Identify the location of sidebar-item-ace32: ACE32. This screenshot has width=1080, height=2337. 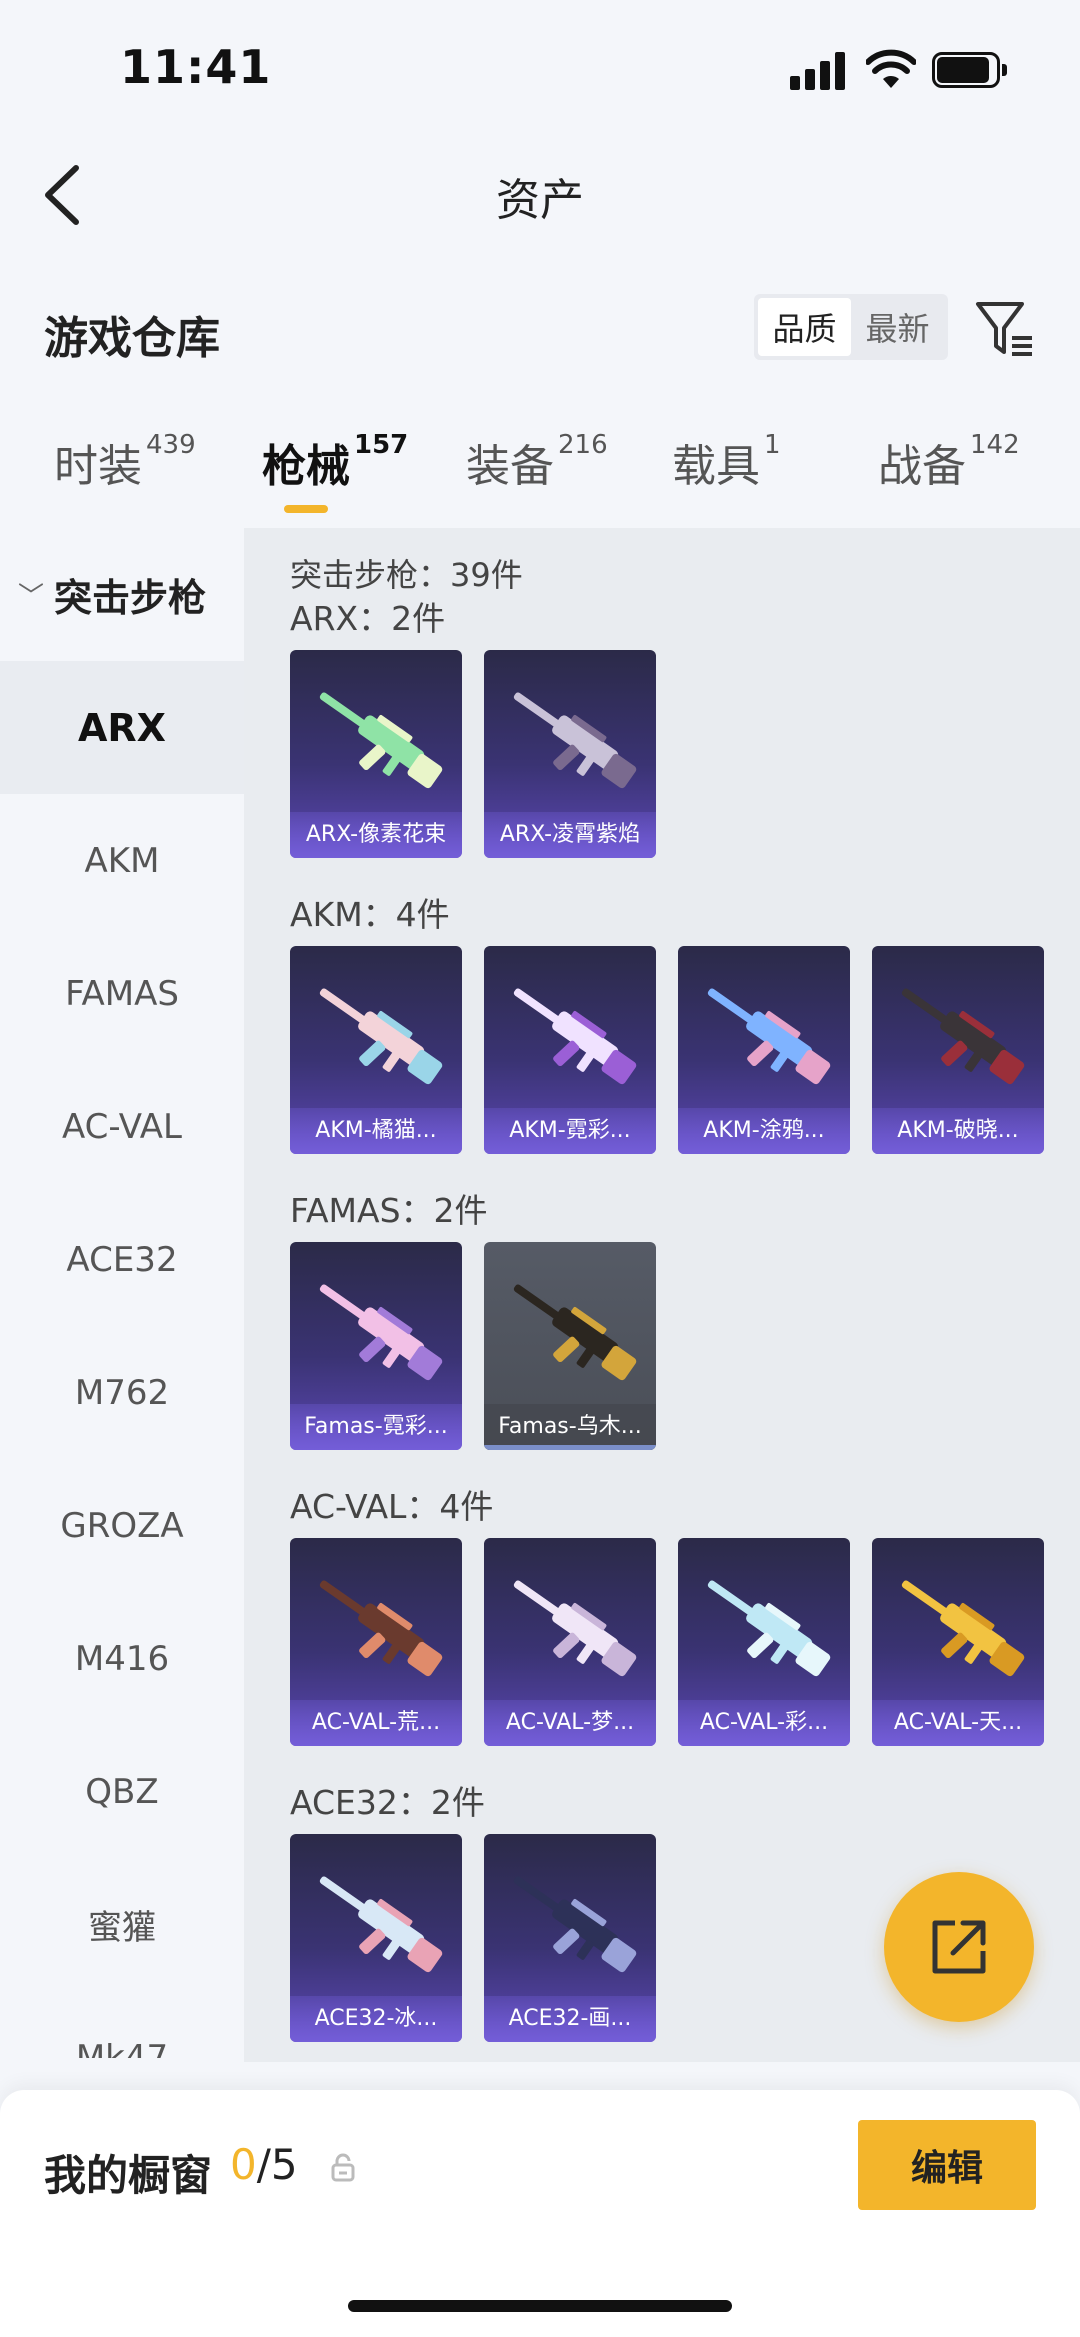
(122, 1259).